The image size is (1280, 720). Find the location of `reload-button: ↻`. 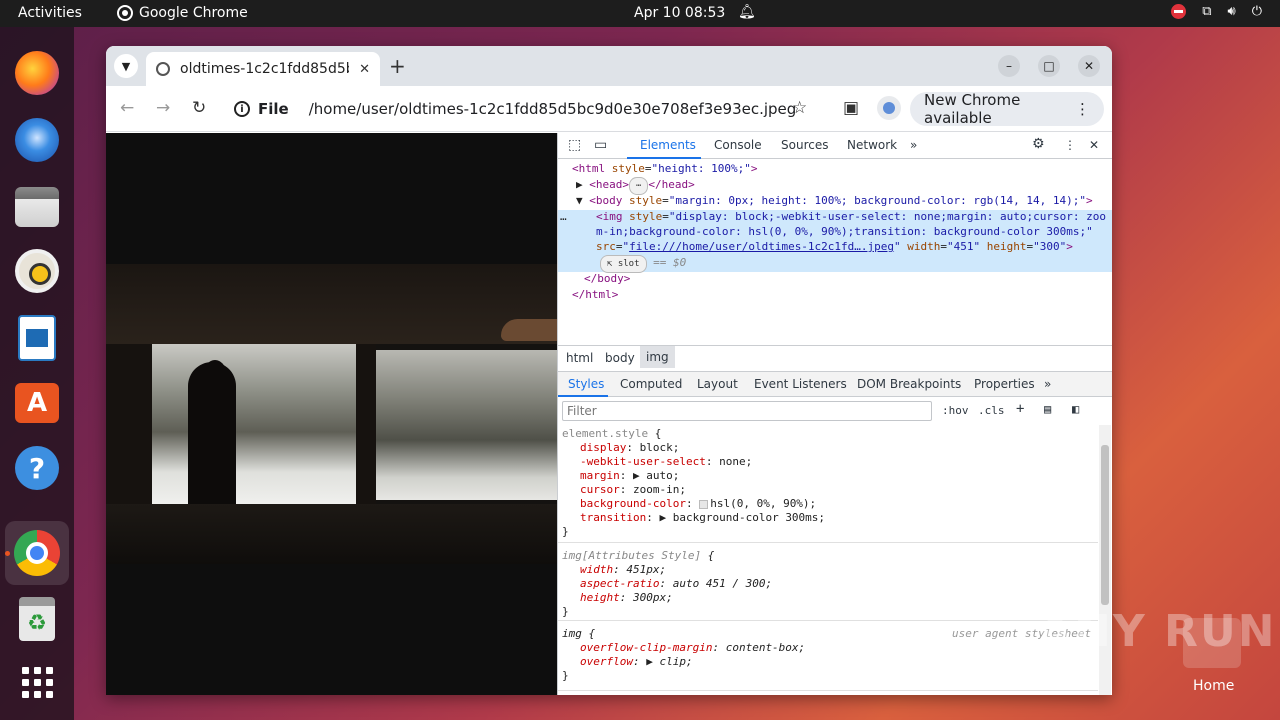

reload-button: ↻ is located at coordinates (199, 108).